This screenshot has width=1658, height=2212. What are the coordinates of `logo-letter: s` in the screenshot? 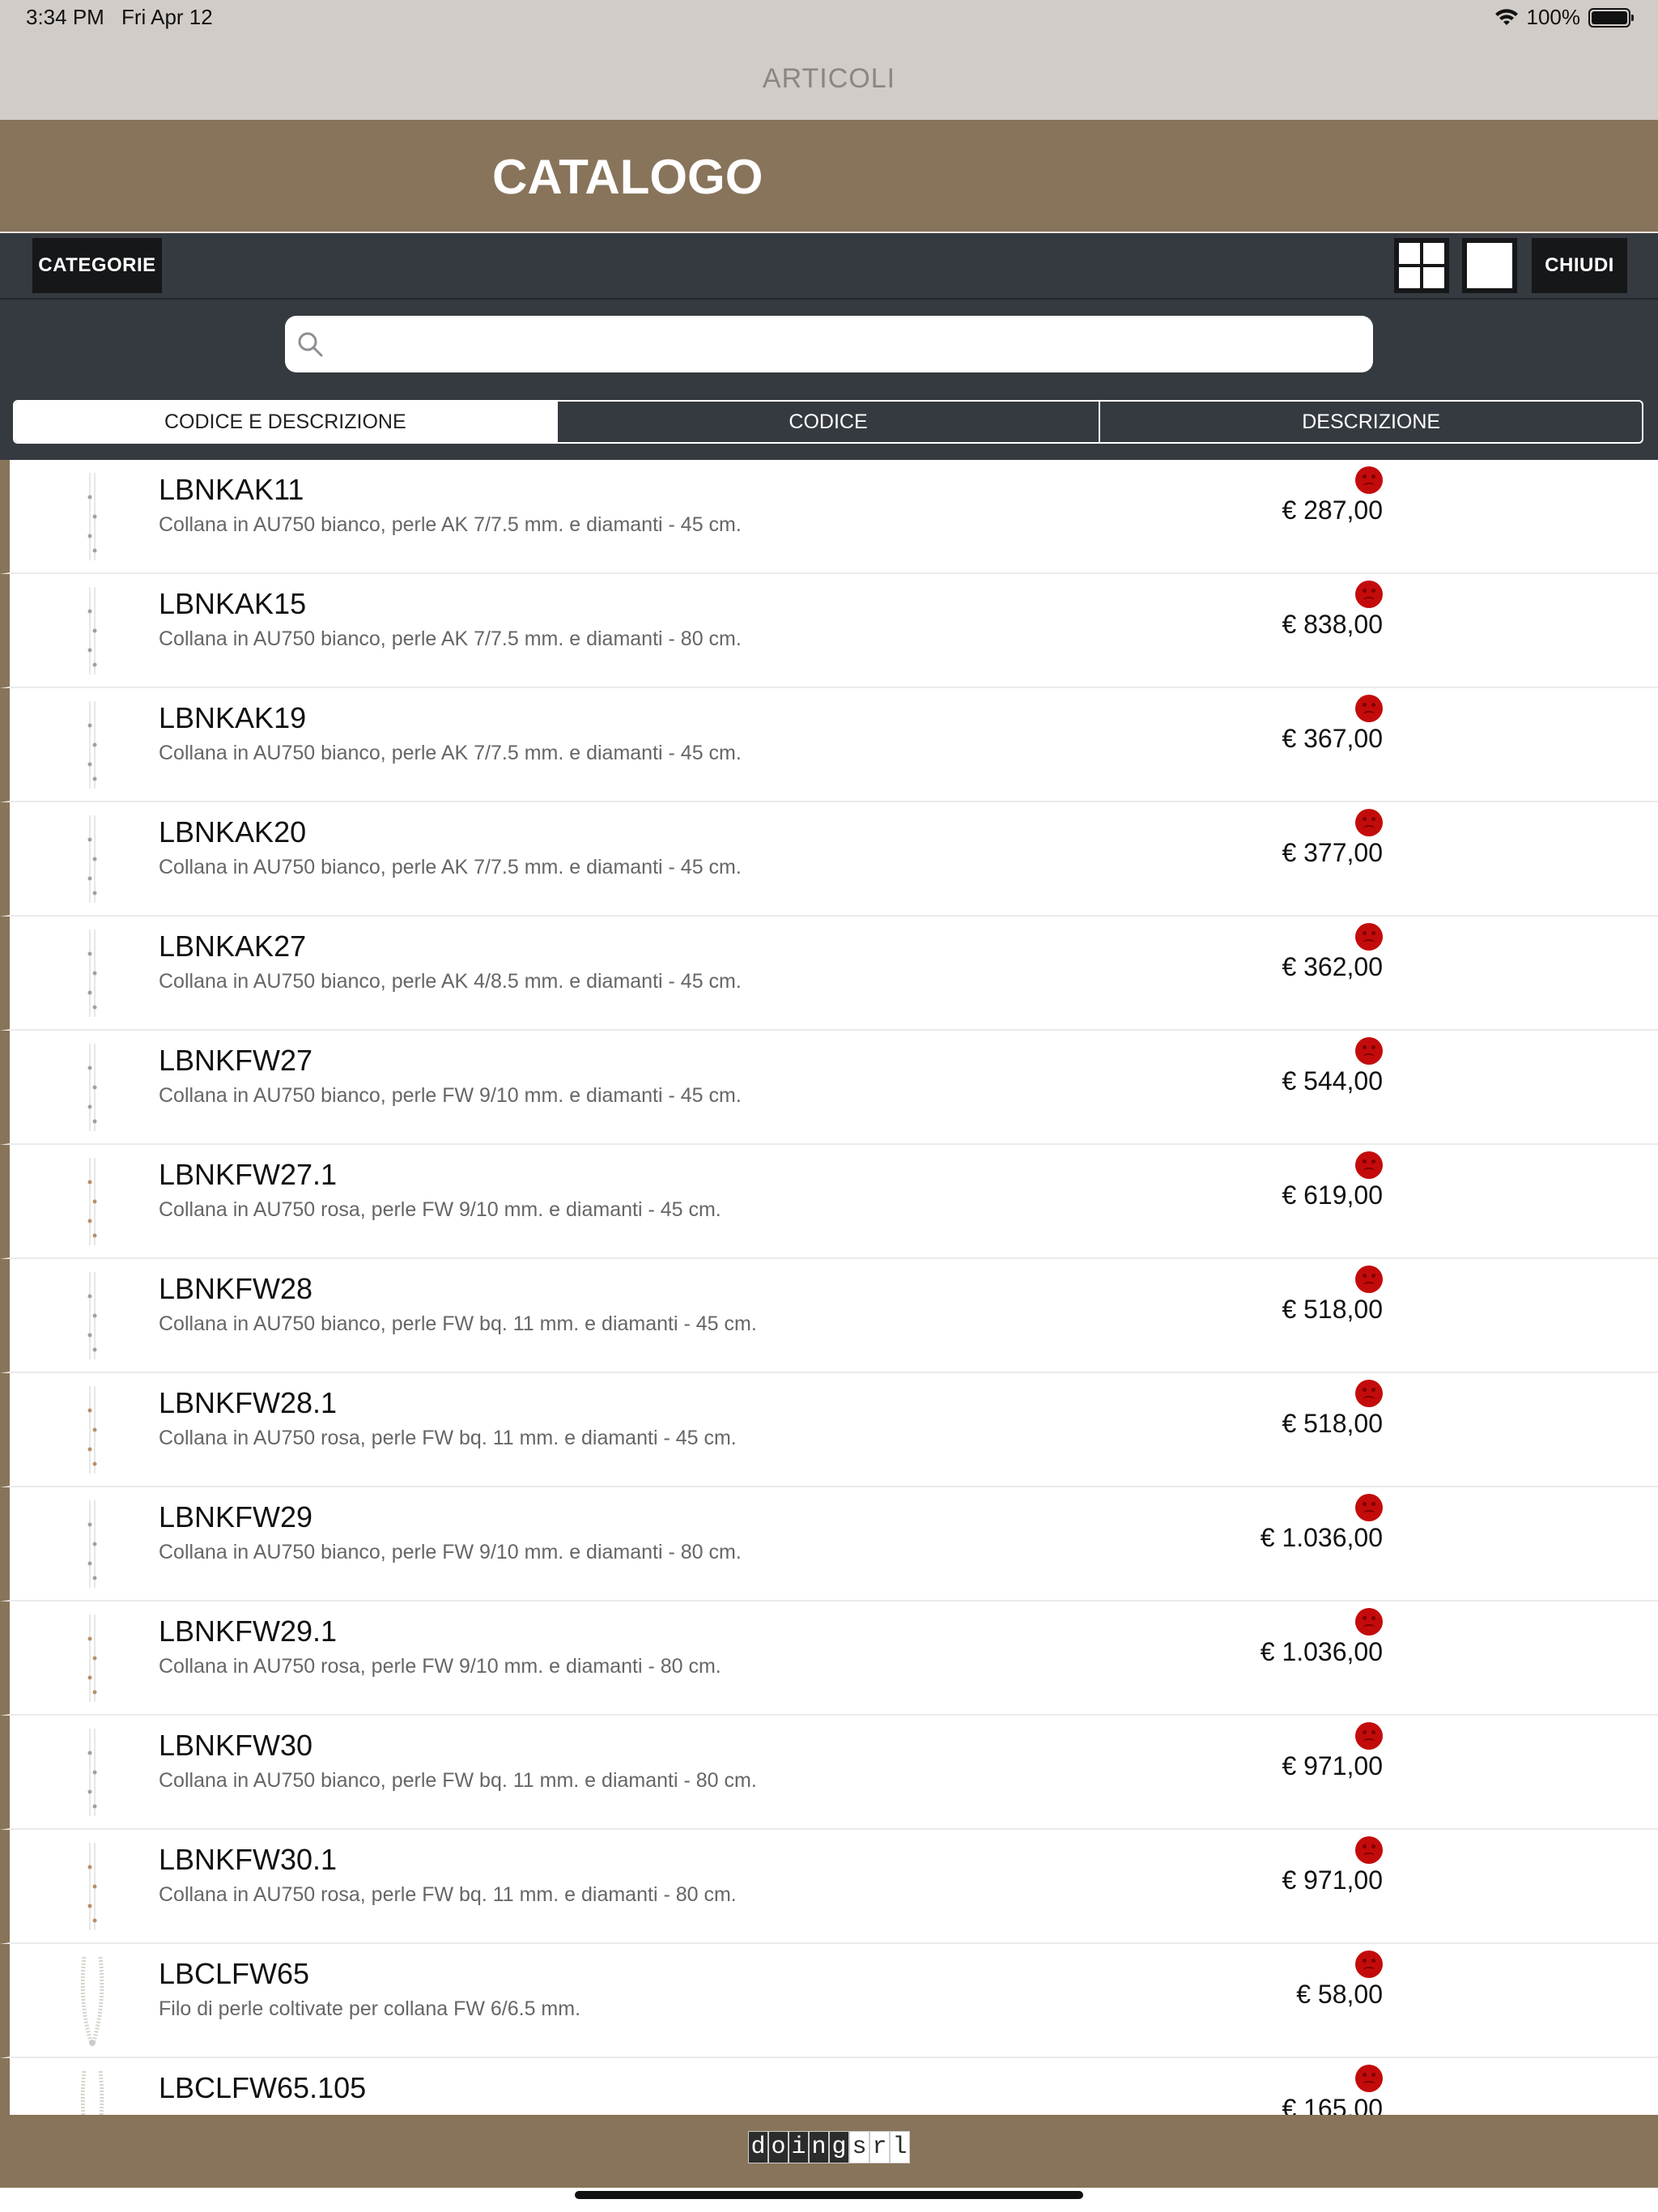 It's located at (859, 2147).